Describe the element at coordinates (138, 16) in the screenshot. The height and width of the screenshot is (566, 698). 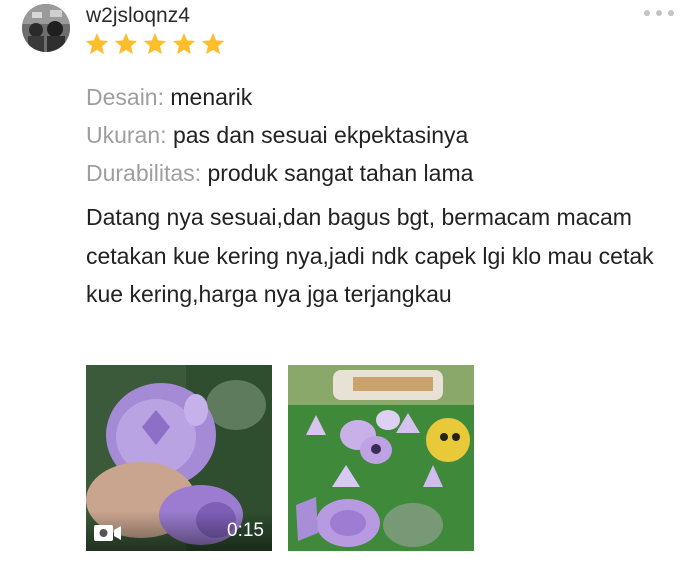
I see `reviewer-username: w2jsloqnz4` at that location.